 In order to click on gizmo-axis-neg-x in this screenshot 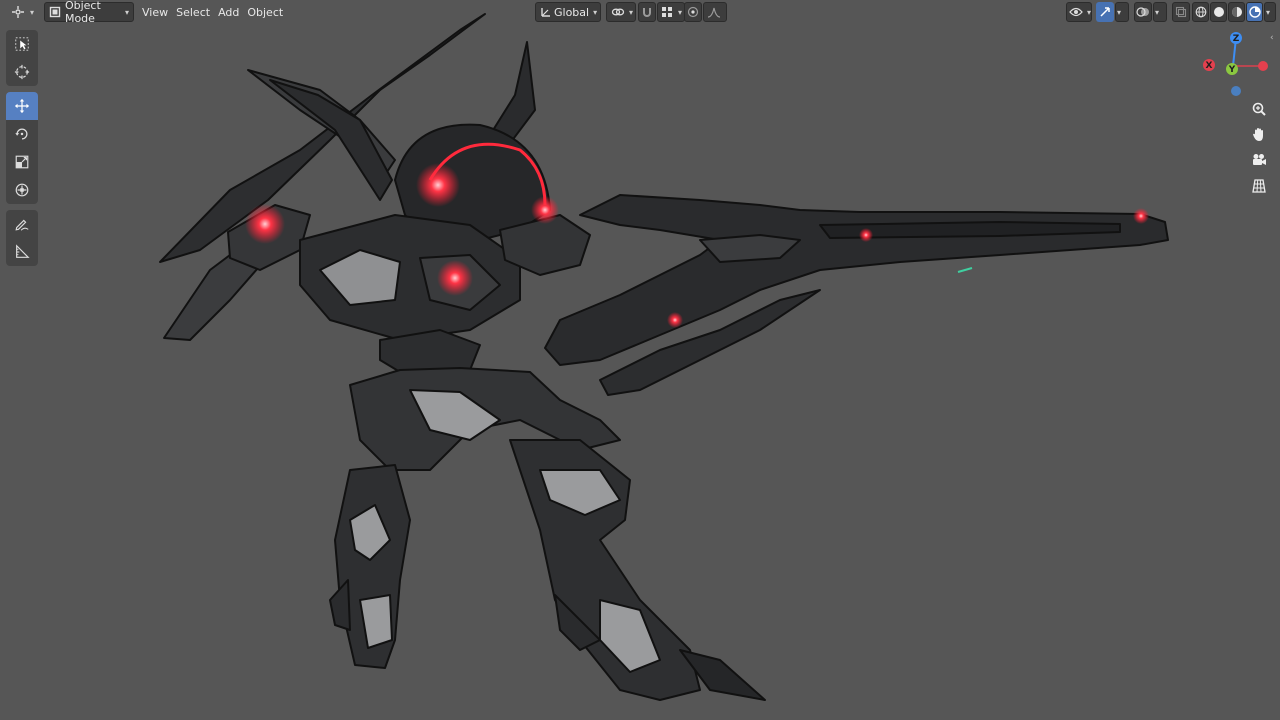, I will do `click(1263, 66)`.